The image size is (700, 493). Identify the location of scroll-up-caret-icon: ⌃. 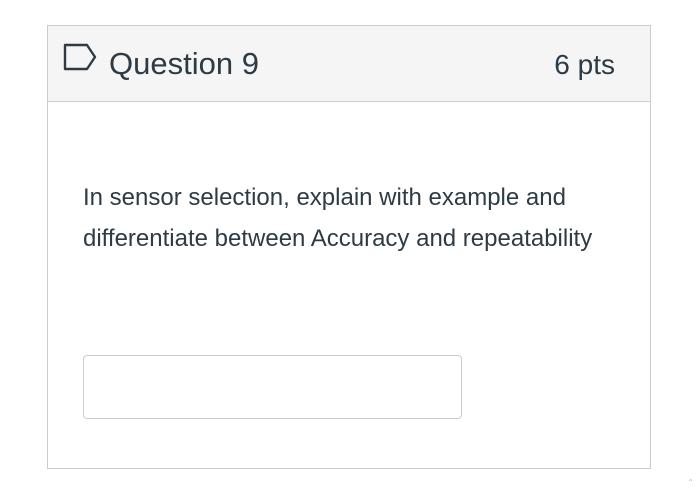
(690, 483).